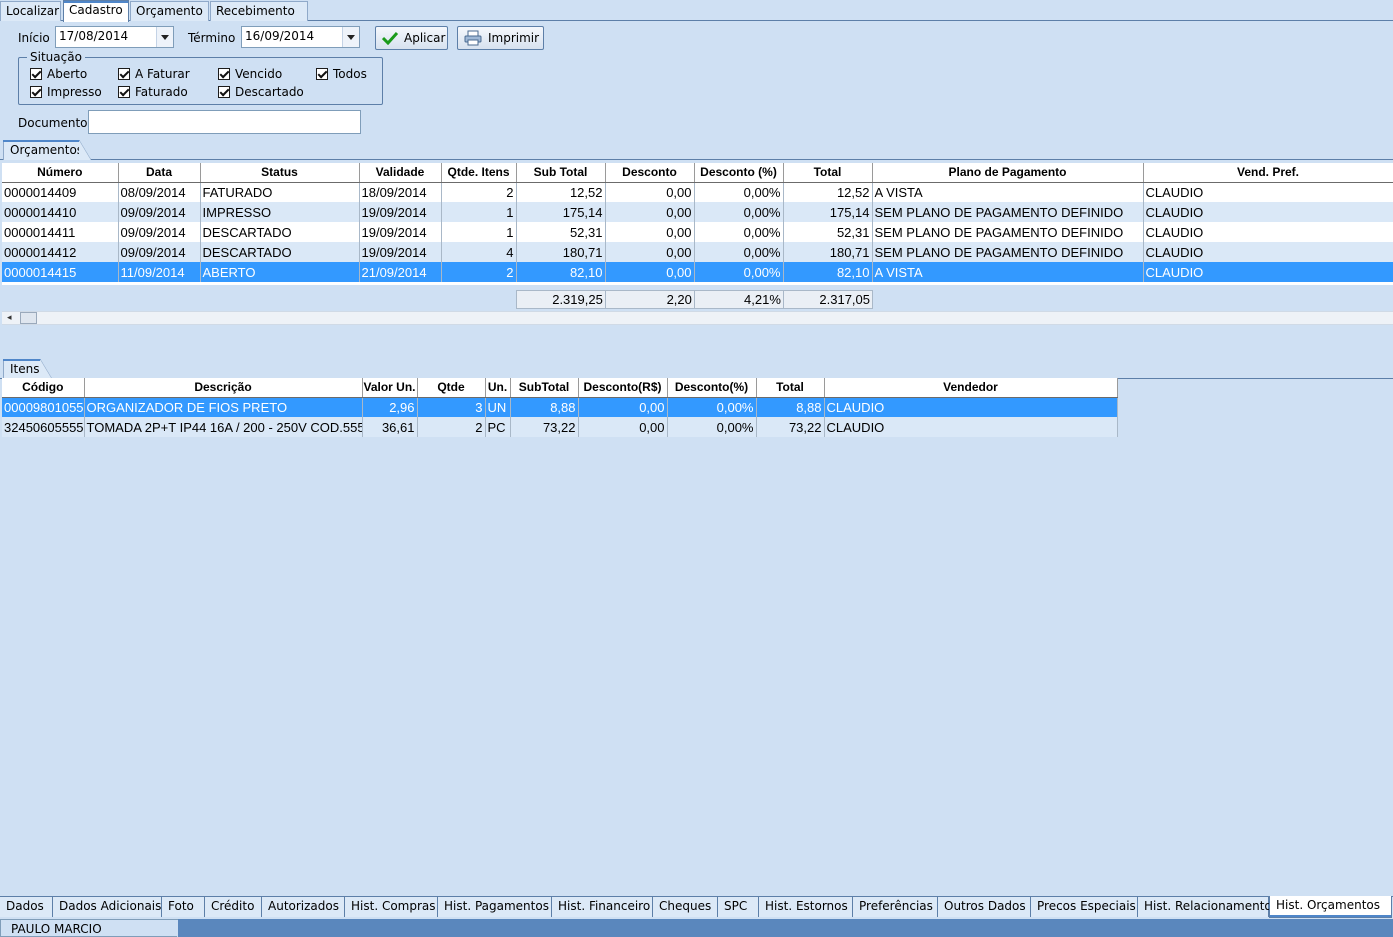 This screenshot has height=937, width=1393. Describe the element at coordinates (300, 37) in the screenshot. I see `termino-date-picker: 16/09/2014` at that location.